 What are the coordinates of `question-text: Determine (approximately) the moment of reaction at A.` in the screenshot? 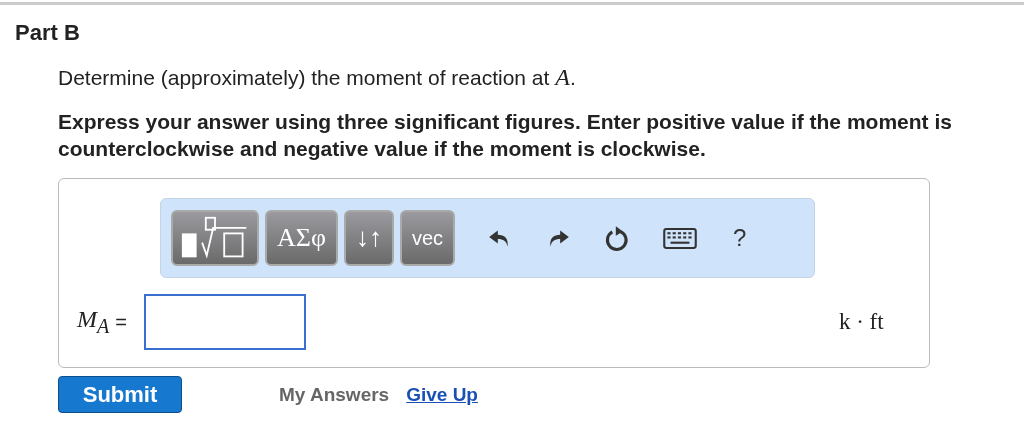 It's located at (317, 77).